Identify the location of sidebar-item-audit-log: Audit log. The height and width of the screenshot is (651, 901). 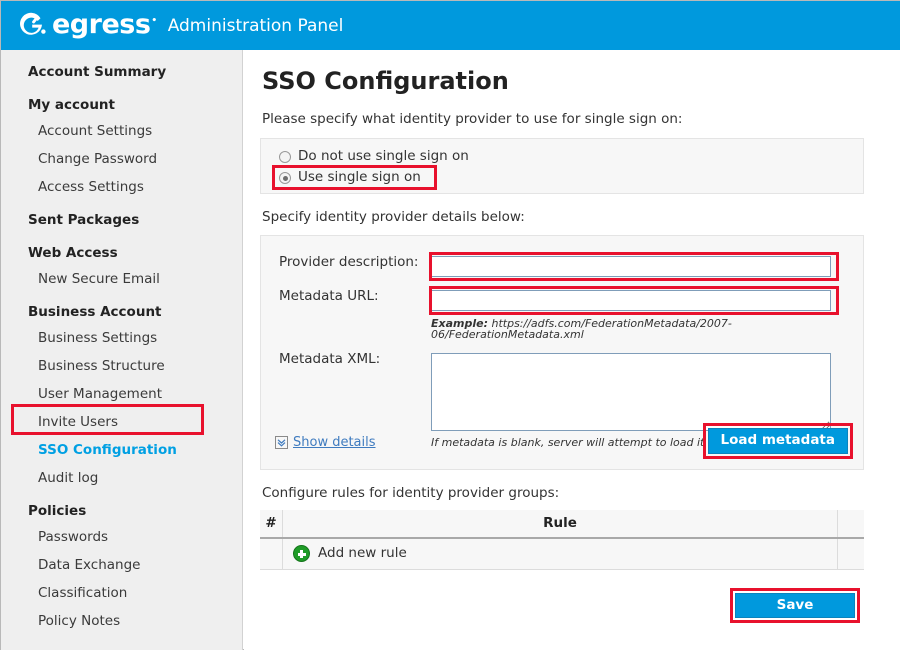
(121, 478).